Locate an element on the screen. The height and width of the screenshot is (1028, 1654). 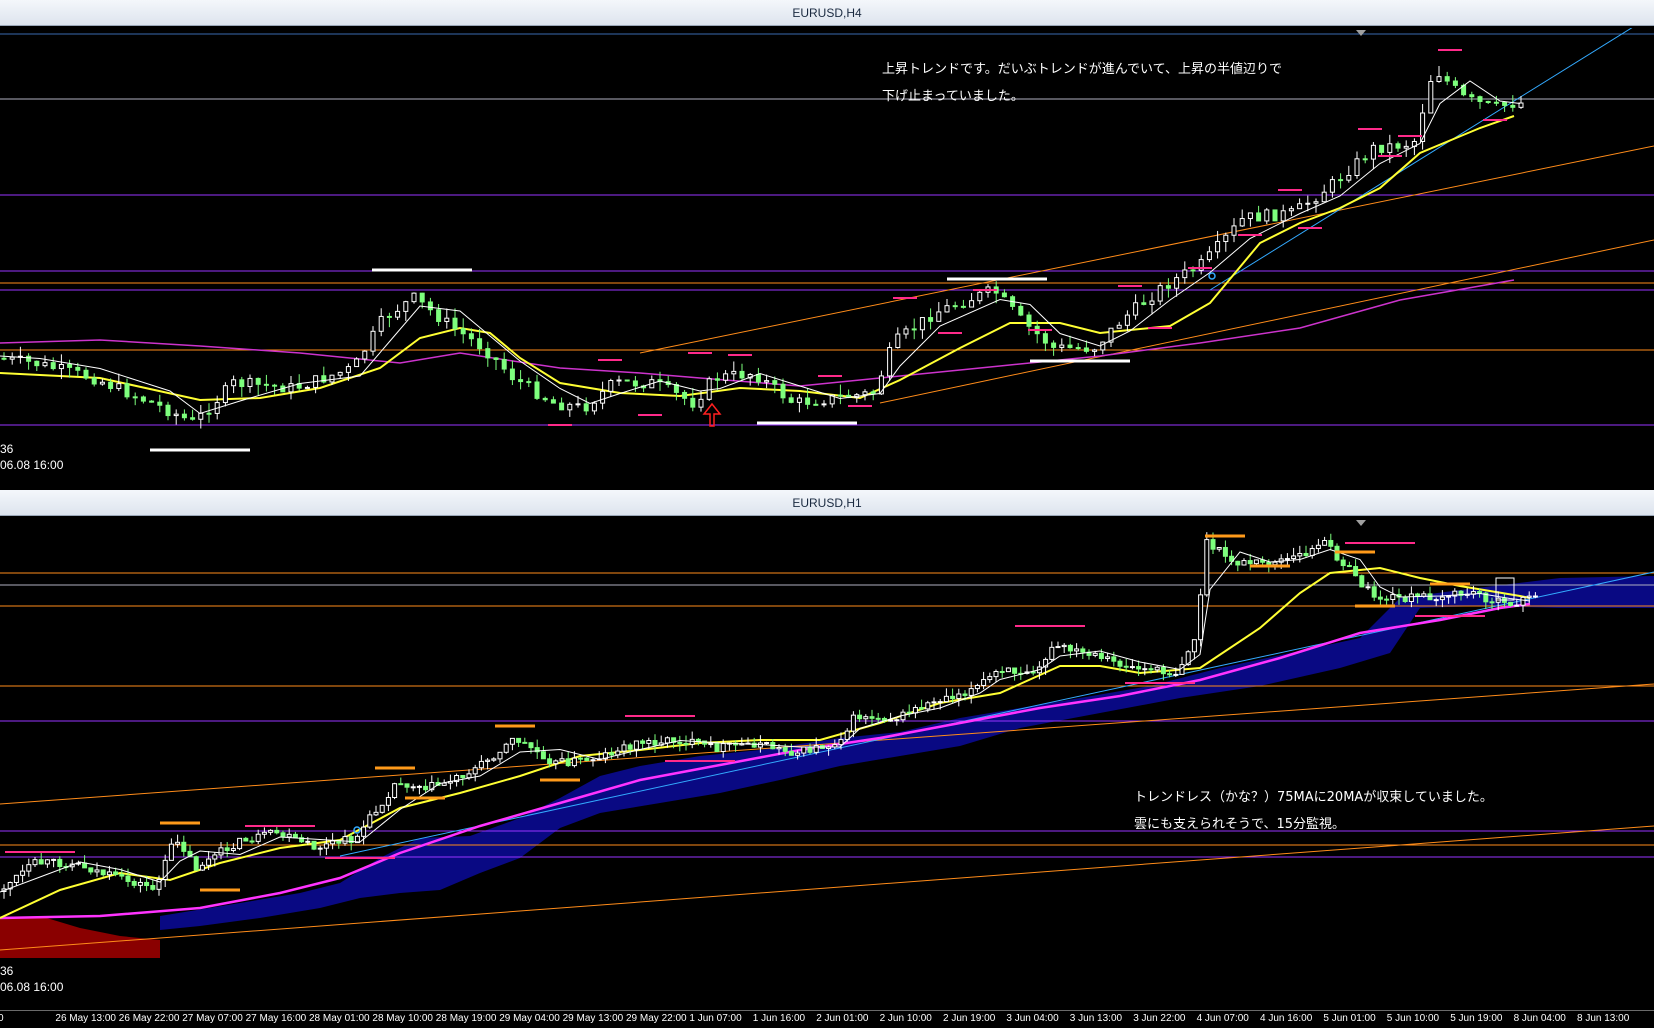
time-axis-label: 2 Jun 10:00 is located at coordinates (905, 1018).